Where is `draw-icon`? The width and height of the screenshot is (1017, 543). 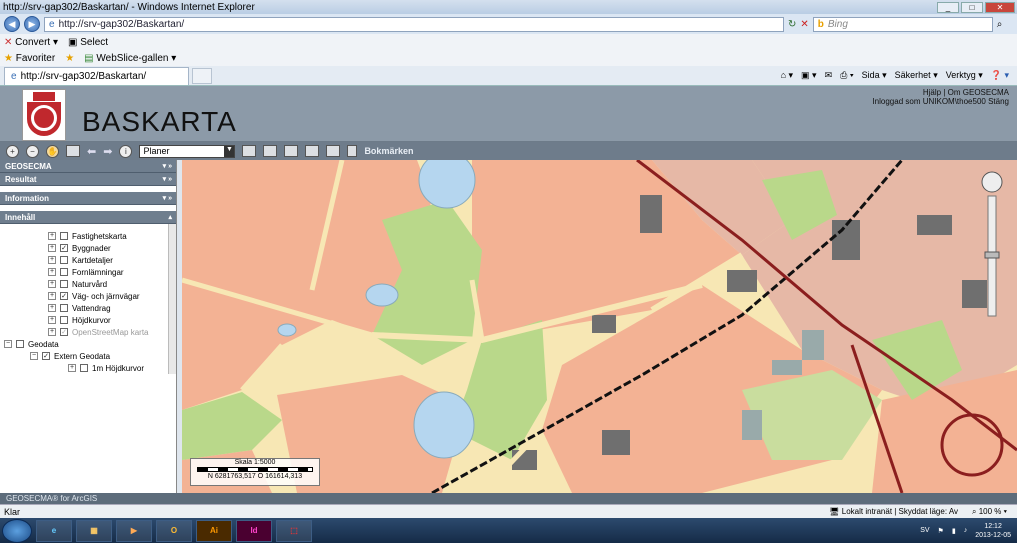 draw-icon is located at coordinates (312, 151).